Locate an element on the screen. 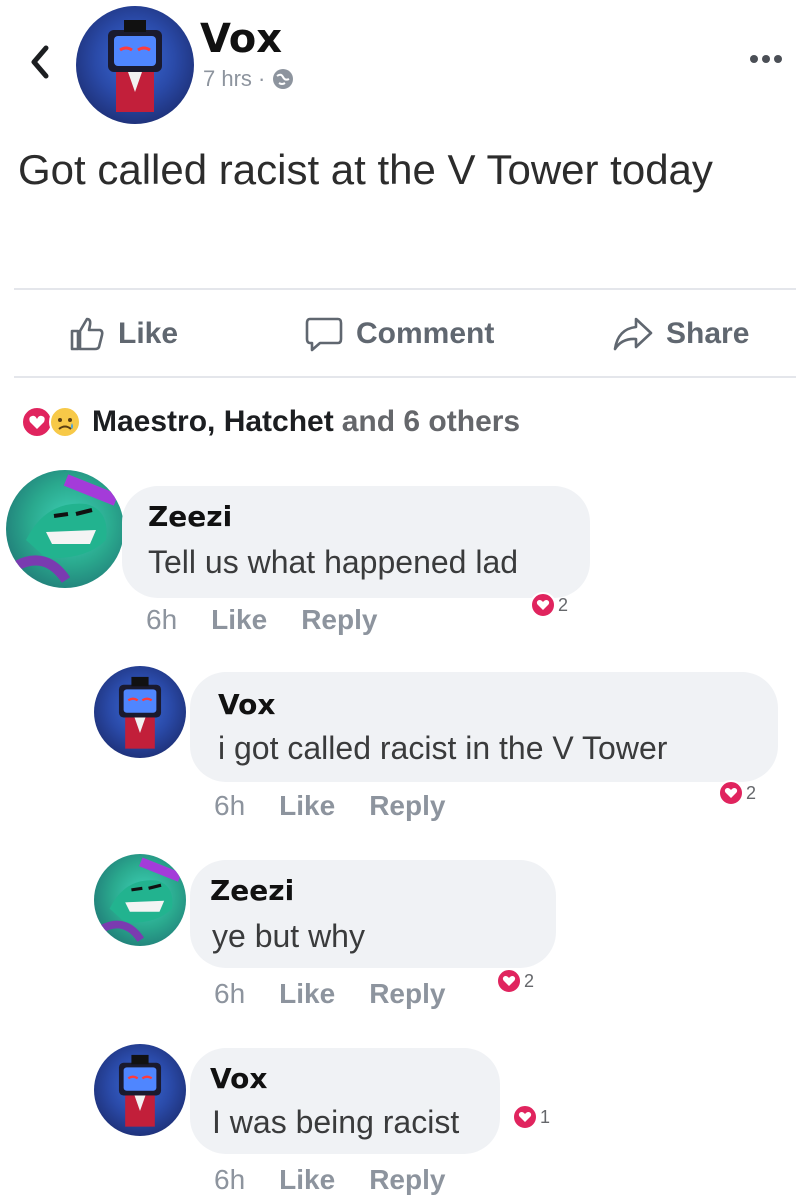 Image resolution: width=810 pixels, height=1200 pixels. more-options-button is located at coordinates (766, 61).